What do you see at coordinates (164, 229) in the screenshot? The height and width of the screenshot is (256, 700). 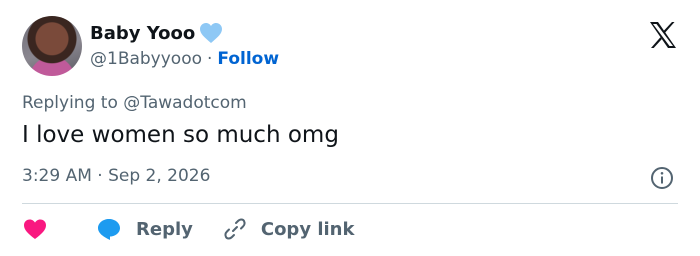 I see `reply-label: Reply` at bounding box center [164, 229].